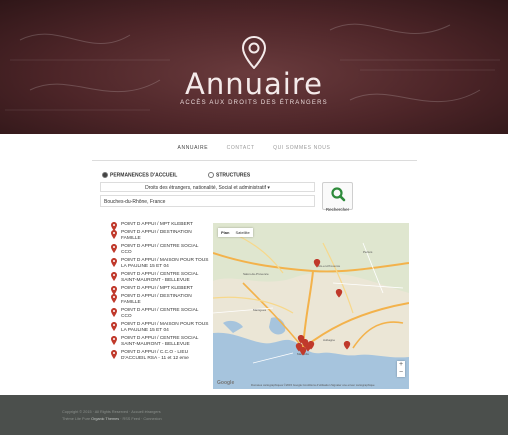 This screenshot has width=508, height=435. What do you see at coordinates (329, 266) in the screenshot?
I see `svg-text: Aix-en-Provence` at bounding box center [329, 266].